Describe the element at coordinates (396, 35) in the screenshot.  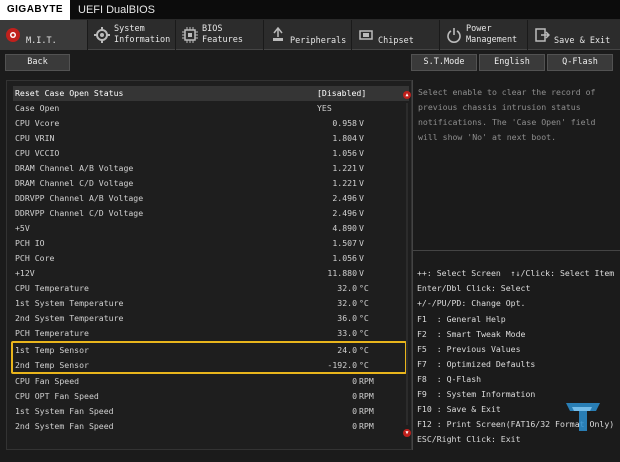
I see `tab-chipset: Chipset` at that location.